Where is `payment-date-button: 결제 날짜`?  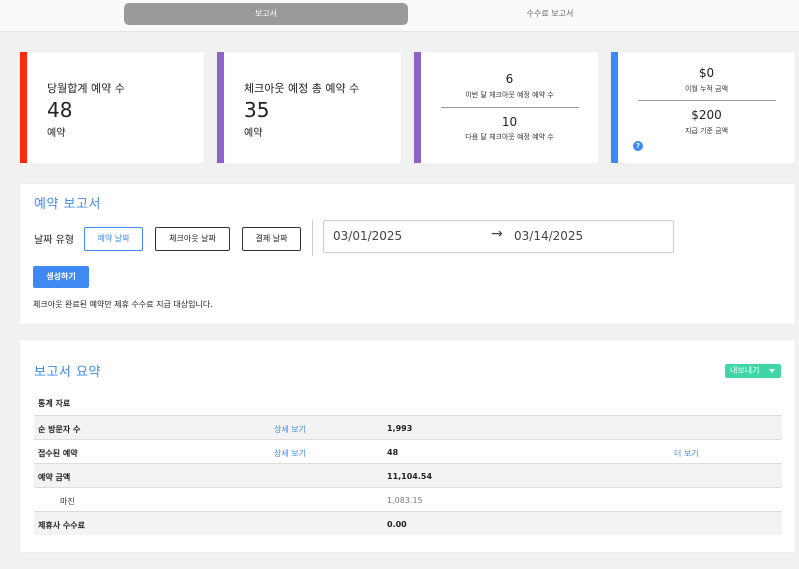 payment-date-button: 결제 날짜 is located at coordinates (271, 239).